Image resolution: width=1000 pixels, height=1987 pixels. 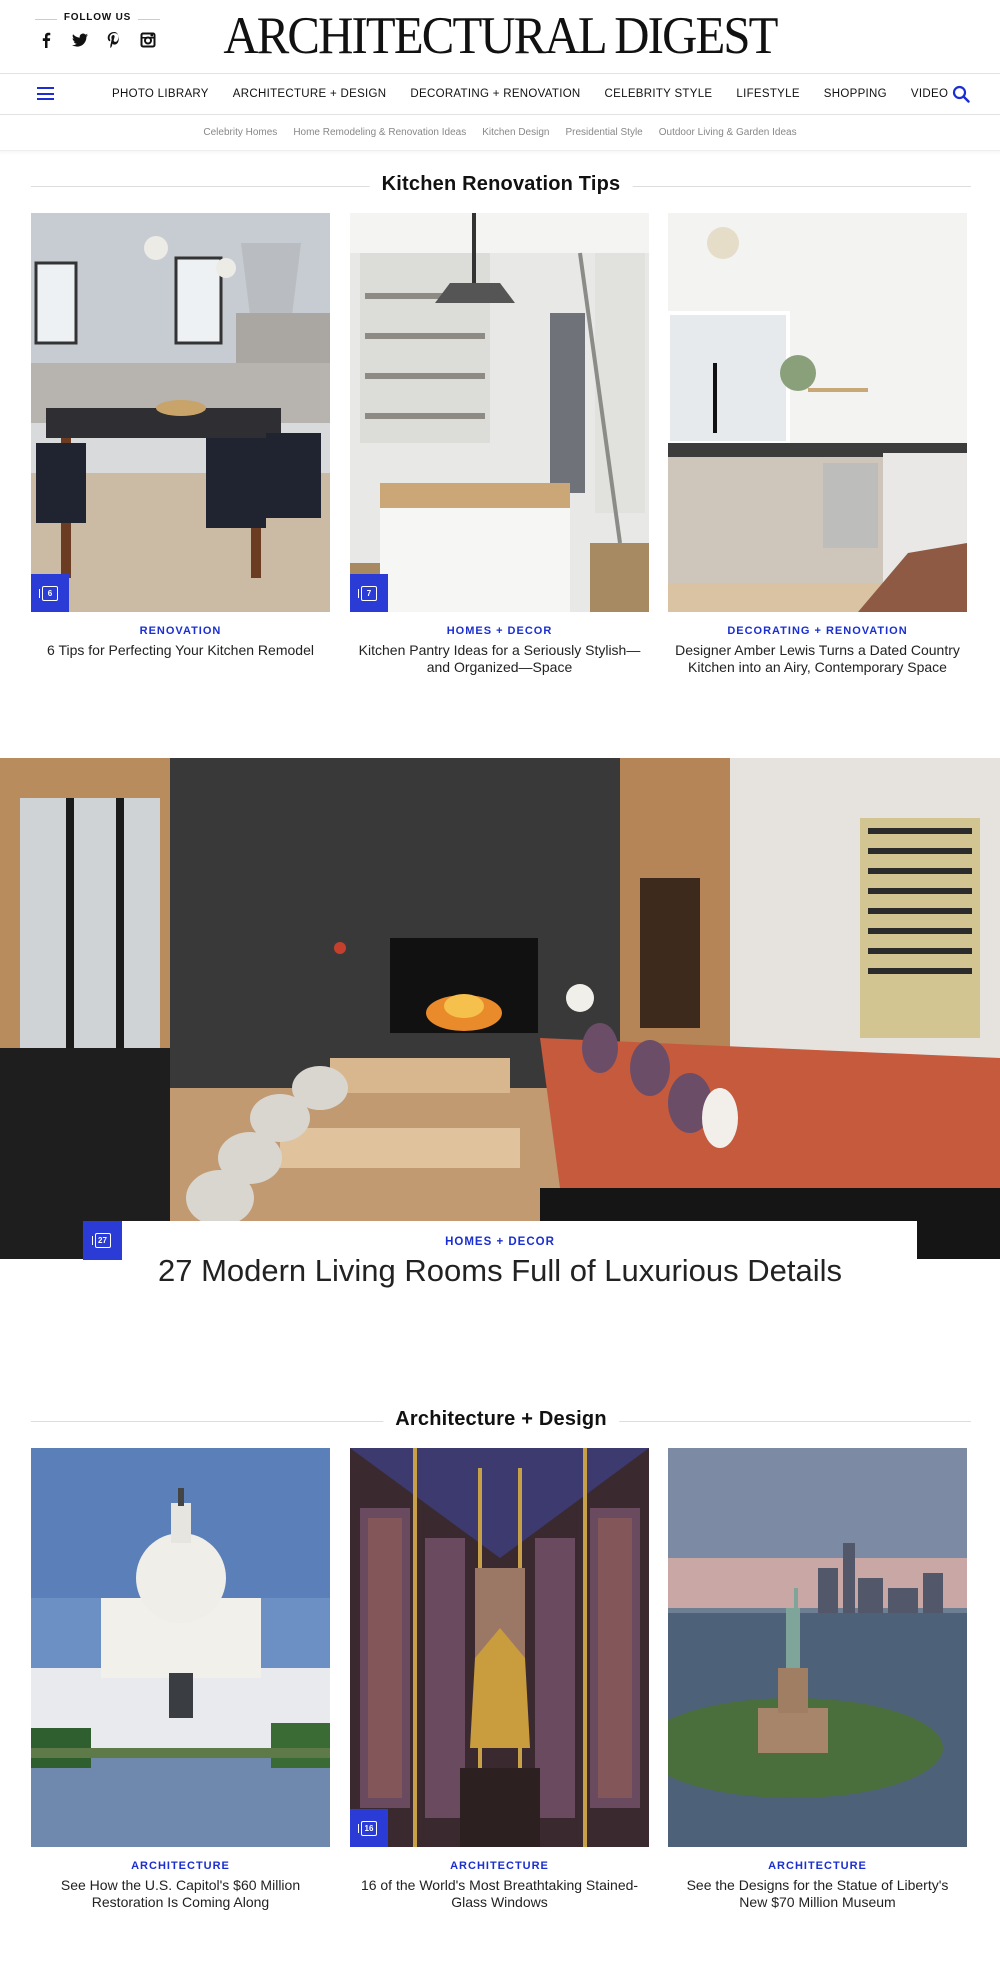 What do you see at coordinates (495, 94) in the screenshot?
I see `nav-item-decorating-renovation: DECORATING + RENOVATION` at bounding box center [495, 94].